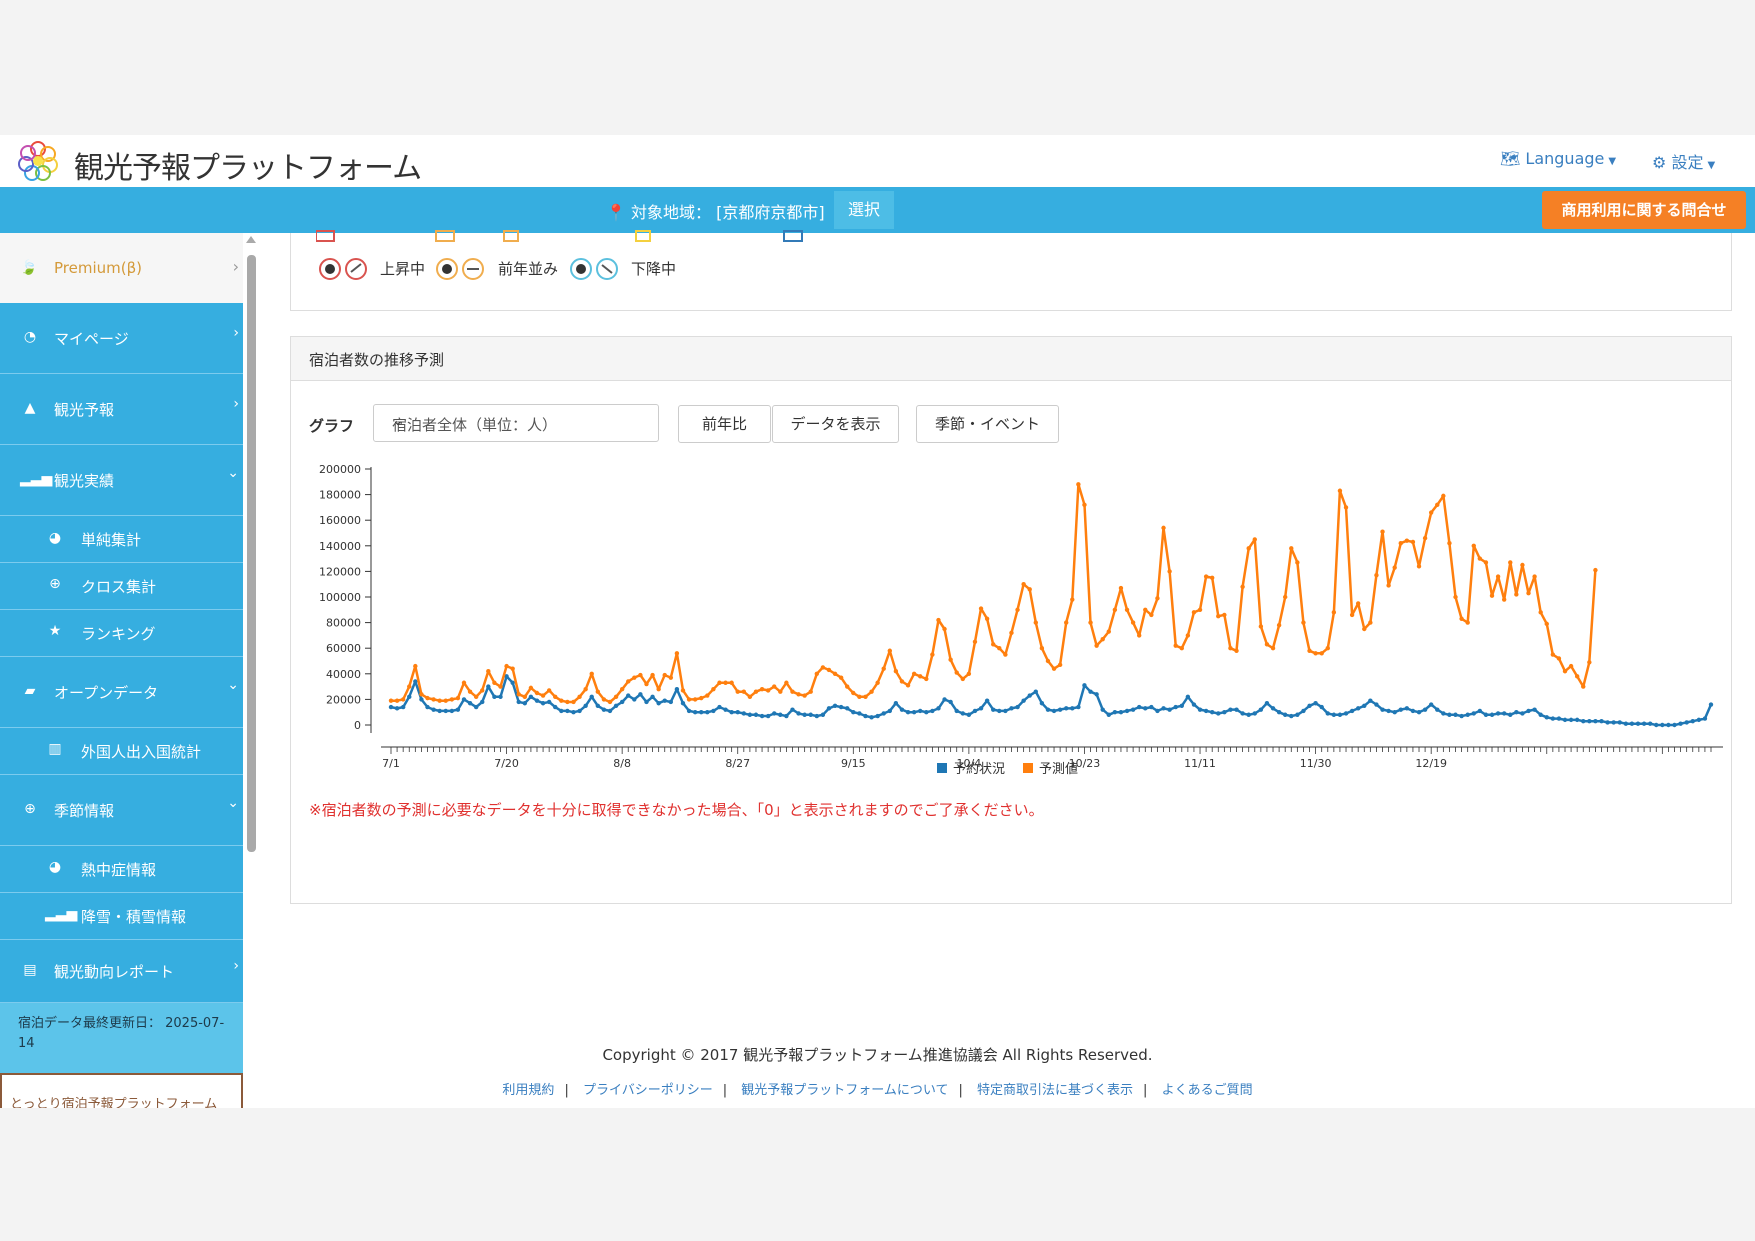  Describe the element at coordinates (844, 1090) in the screenshot. I see `footer-link-about: 観光予報プラットフォームについて` at that location.